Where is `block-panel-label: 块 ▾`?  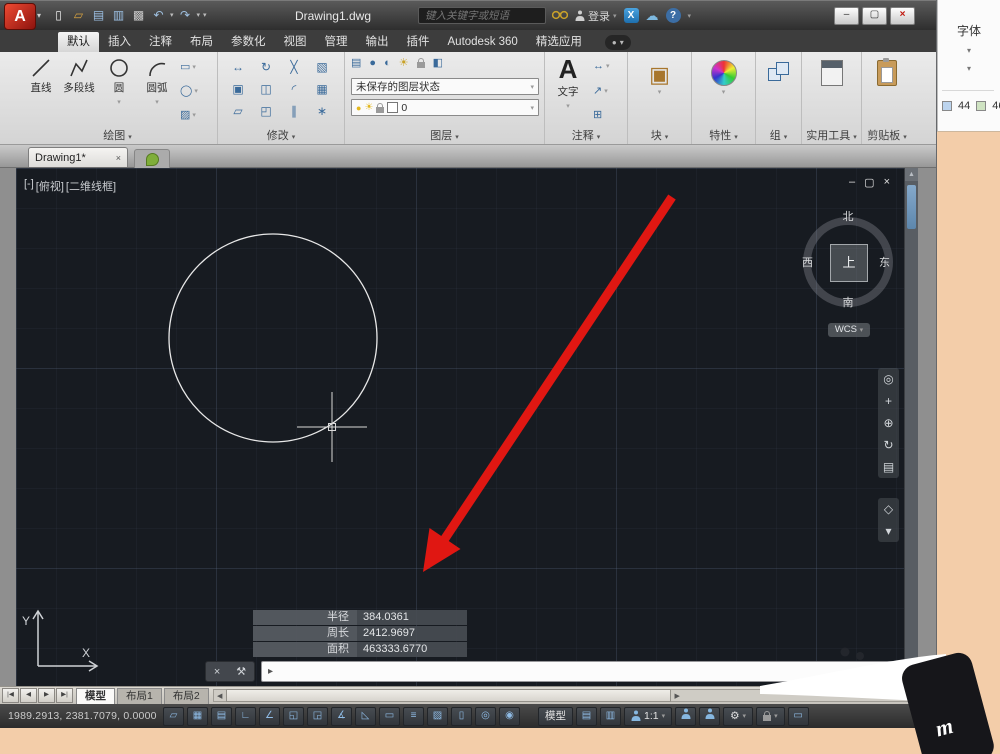
block-panel-label: 块 ▾ is located at coordinates (659, 135).